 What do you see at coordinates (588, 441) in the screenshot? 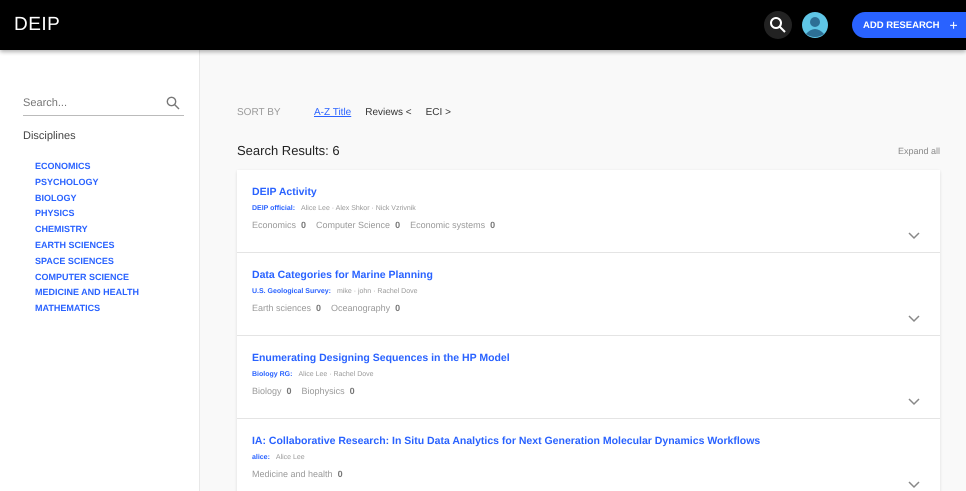
I see `research-title: IA: Collaborative Research: In Situ Data Analytics for Next Generation Molecular Dynamics Workflows` at bounding box center [588, 441].